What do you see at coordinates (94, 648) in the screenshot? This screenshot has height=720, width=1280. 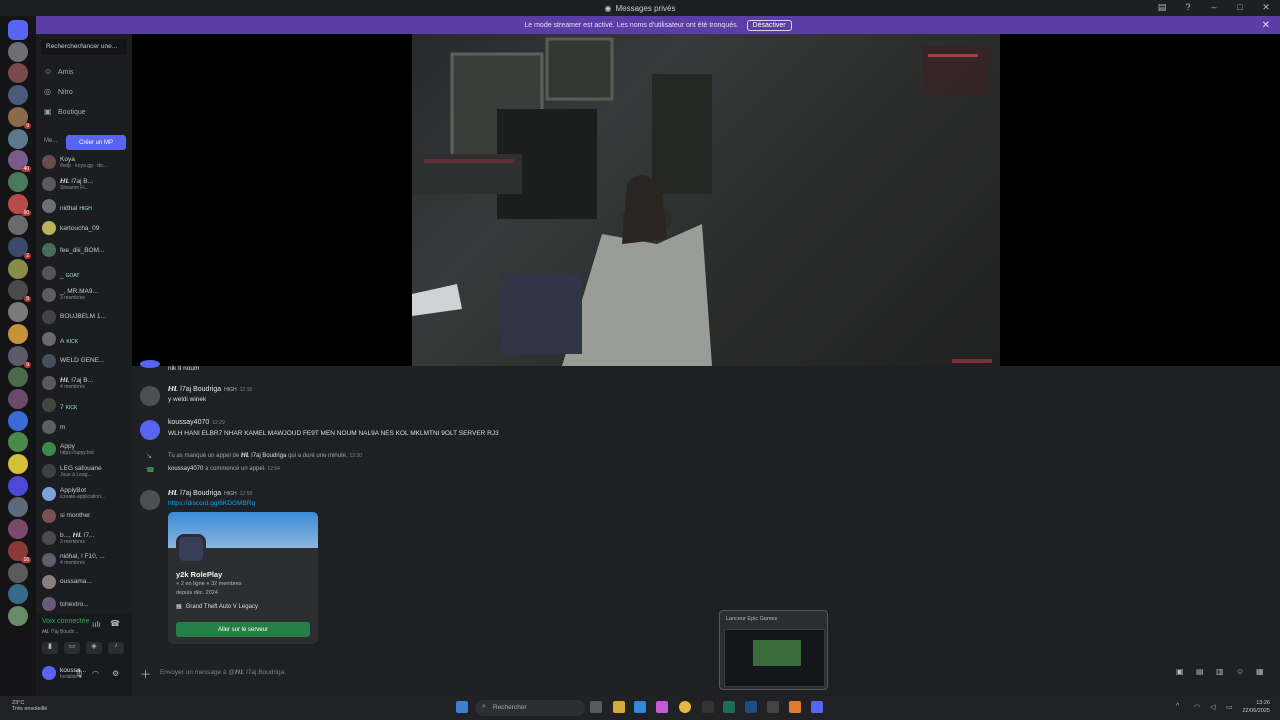 I see `activity-button: ◈` at bounding box center [94, 648].